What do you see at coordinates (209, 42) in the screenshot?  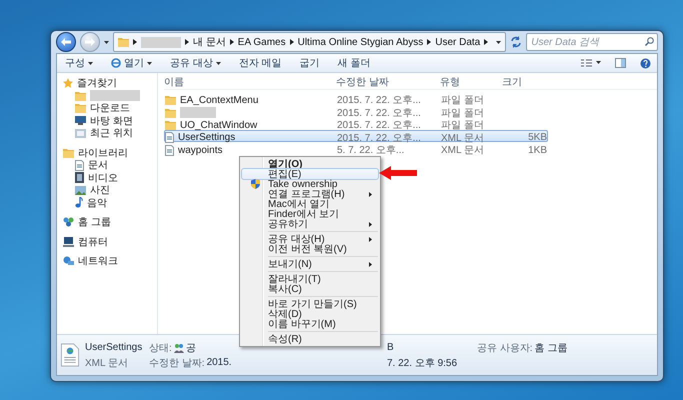 I see `breadcrumb-link: 내 문서` at bounding box center [209, 42].